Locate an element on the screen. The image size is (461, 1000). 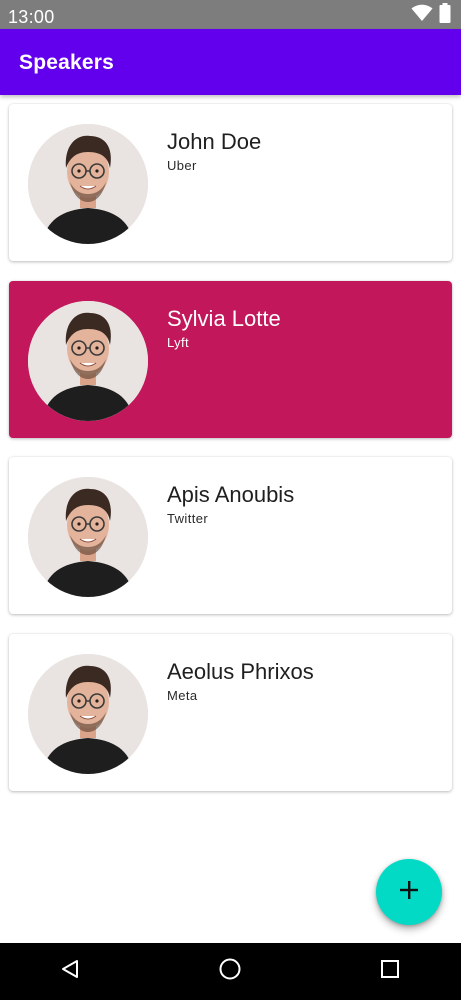
recents-icon is located at coordinates (390, 971).